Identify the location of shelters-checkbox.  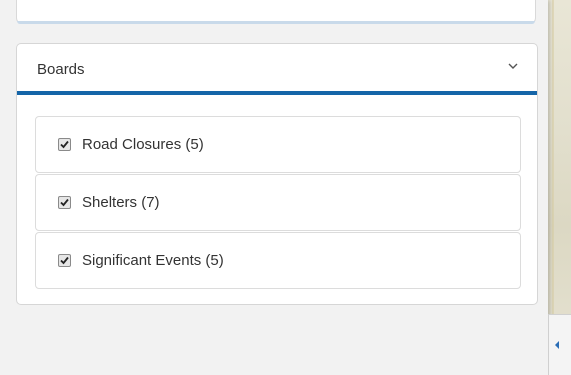
(64, 202).